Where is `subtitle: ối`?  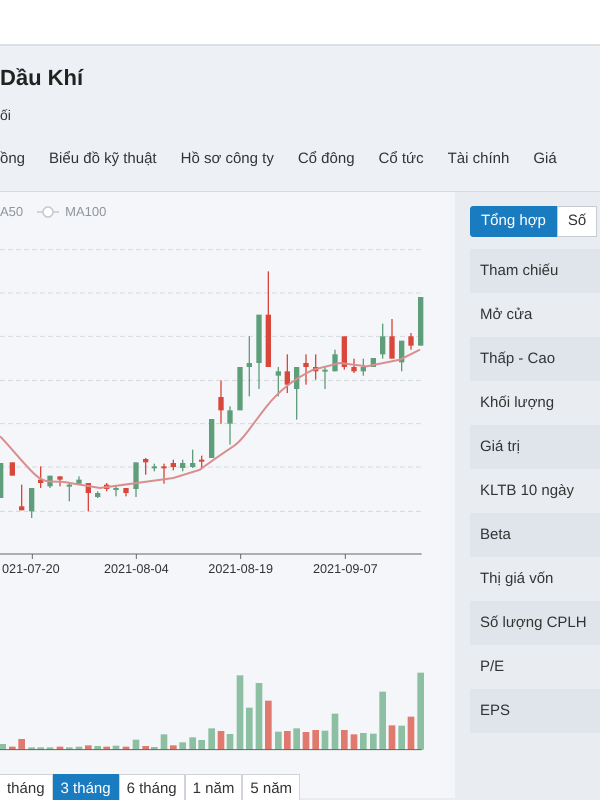
subtitle: ối is located at coordinates (6, 115).